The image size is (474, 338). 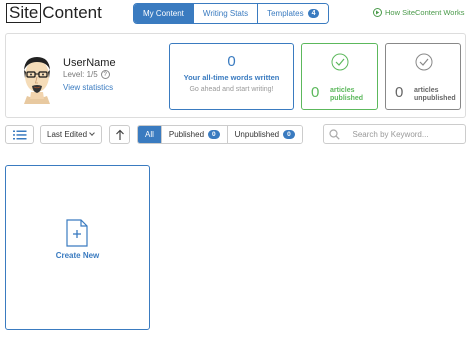 I want to click on unpublished-label-line1: articles, so click(x=426, y=90).